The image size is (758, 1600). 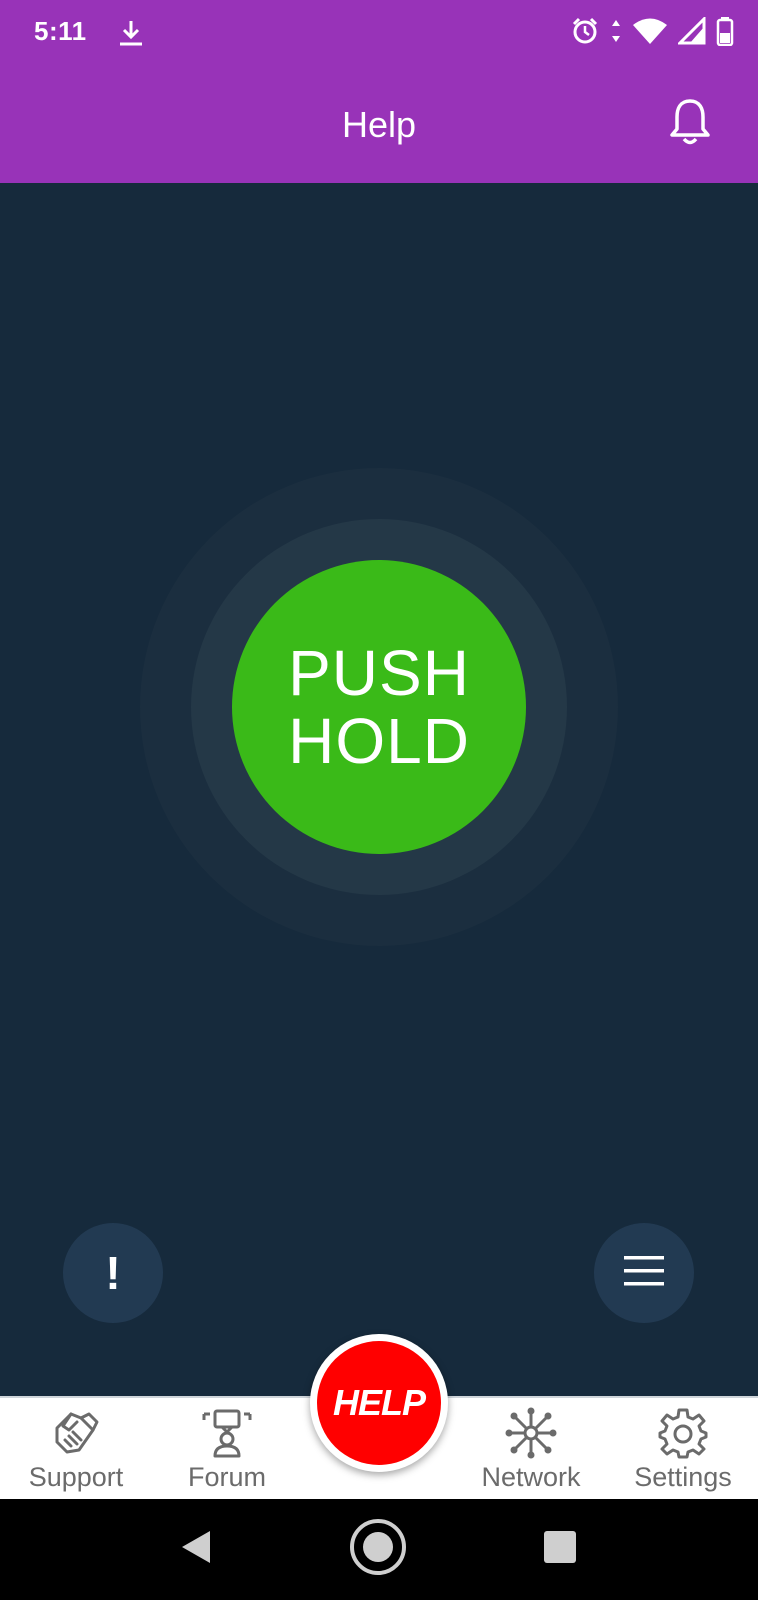 I want to click on bell-icon, so click(x=690, y=124).